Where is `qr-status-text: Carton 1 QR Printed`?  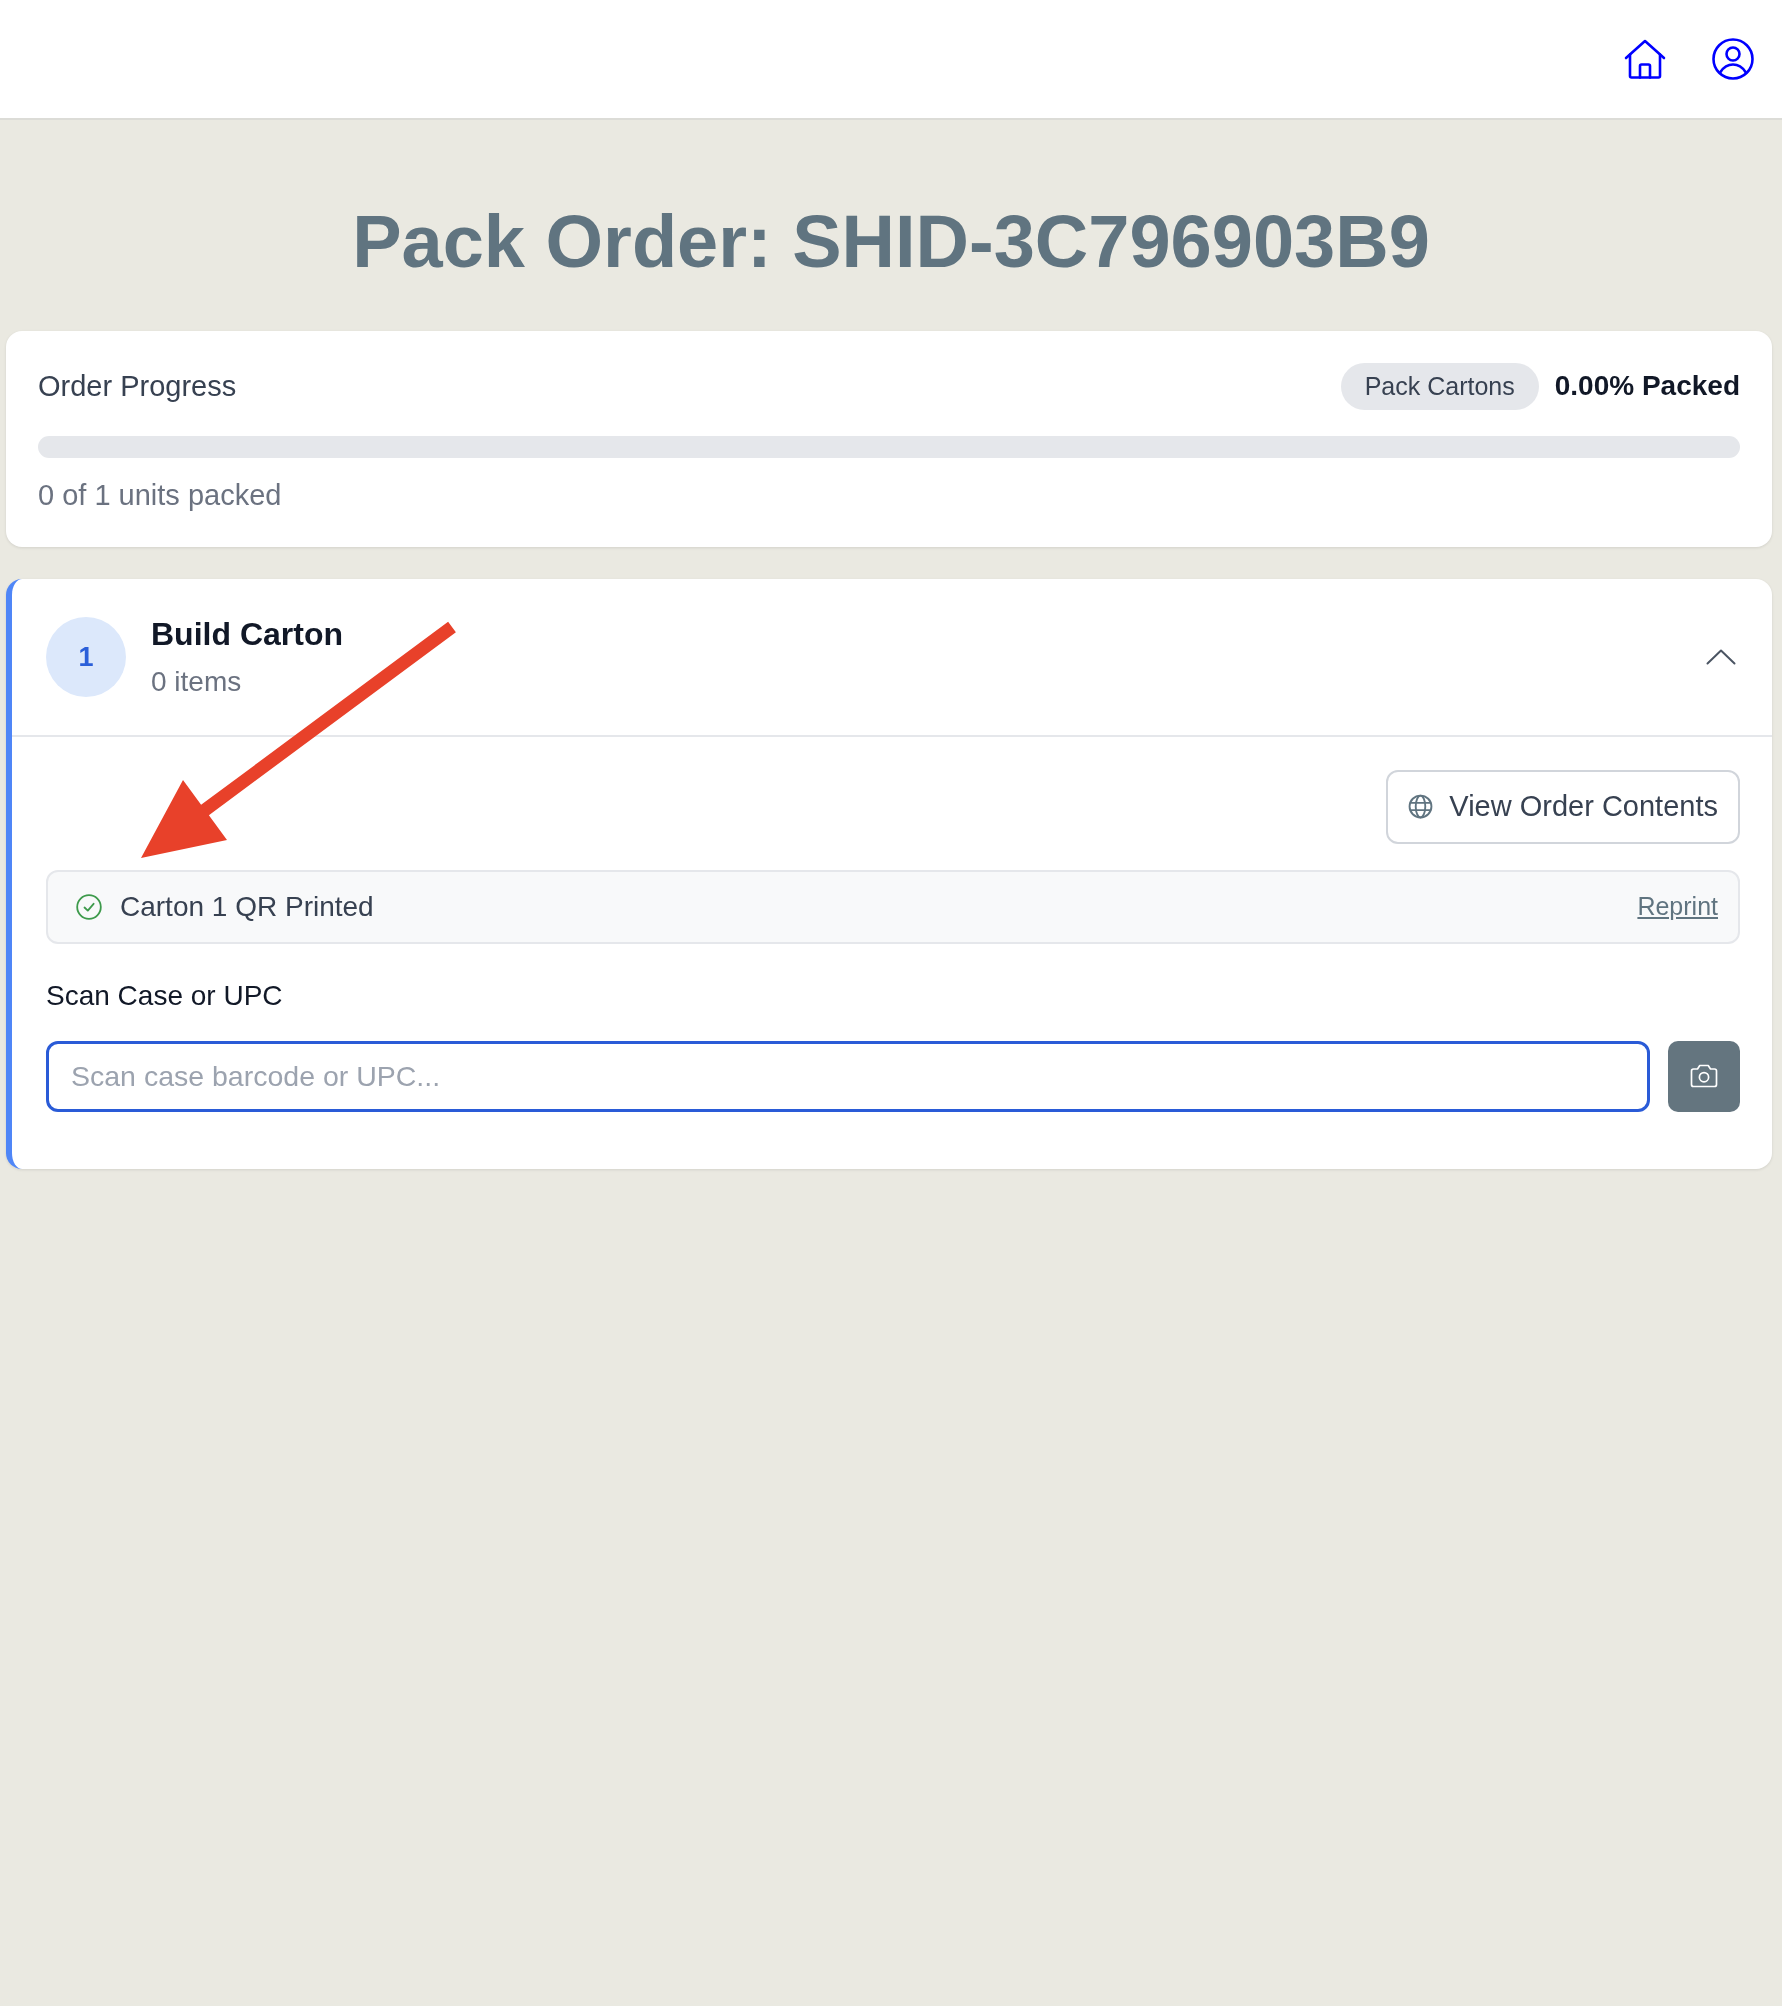
qr-status-text: Carton 1 QR Printed is located at coordinates (247, 906).